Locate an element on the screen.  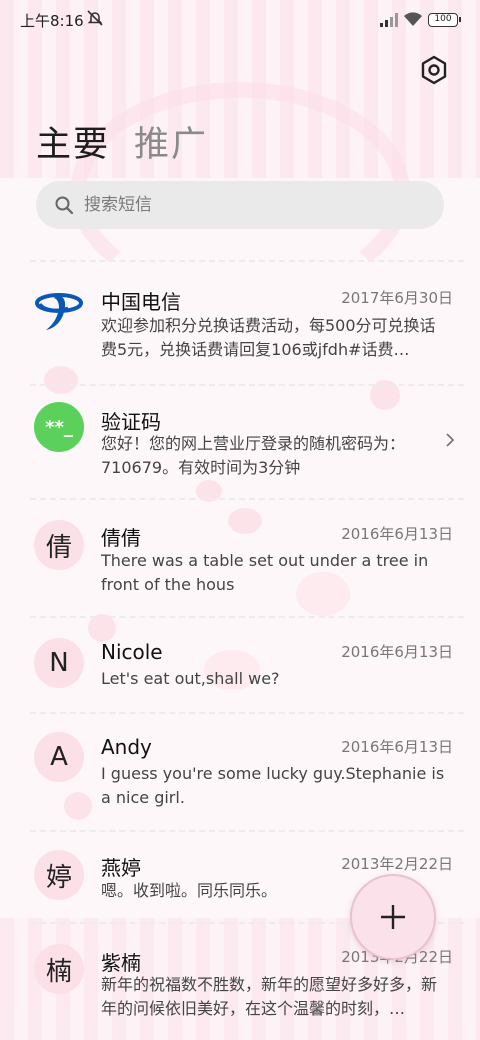
conversation-name: 中国电信 is located at coordinates (141, 302).